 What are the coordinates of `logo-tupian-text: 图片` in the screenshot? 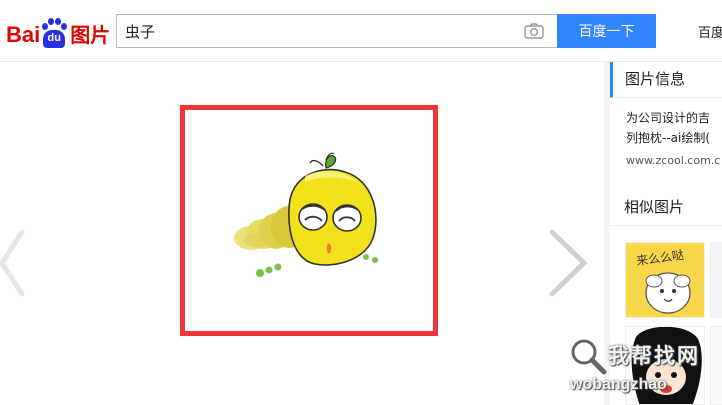 It's located at (90, 35).